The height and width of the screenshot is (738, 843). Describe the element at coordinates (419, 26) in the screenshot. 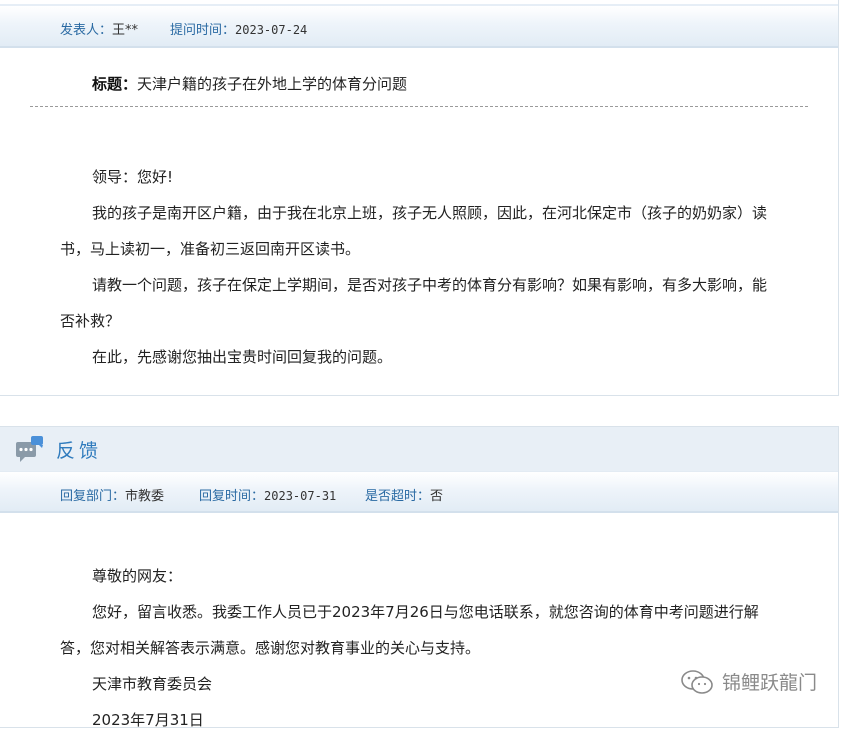

I see `question-meta-bar: 发表人：王** 提问时间：2023-07-24` at that location.